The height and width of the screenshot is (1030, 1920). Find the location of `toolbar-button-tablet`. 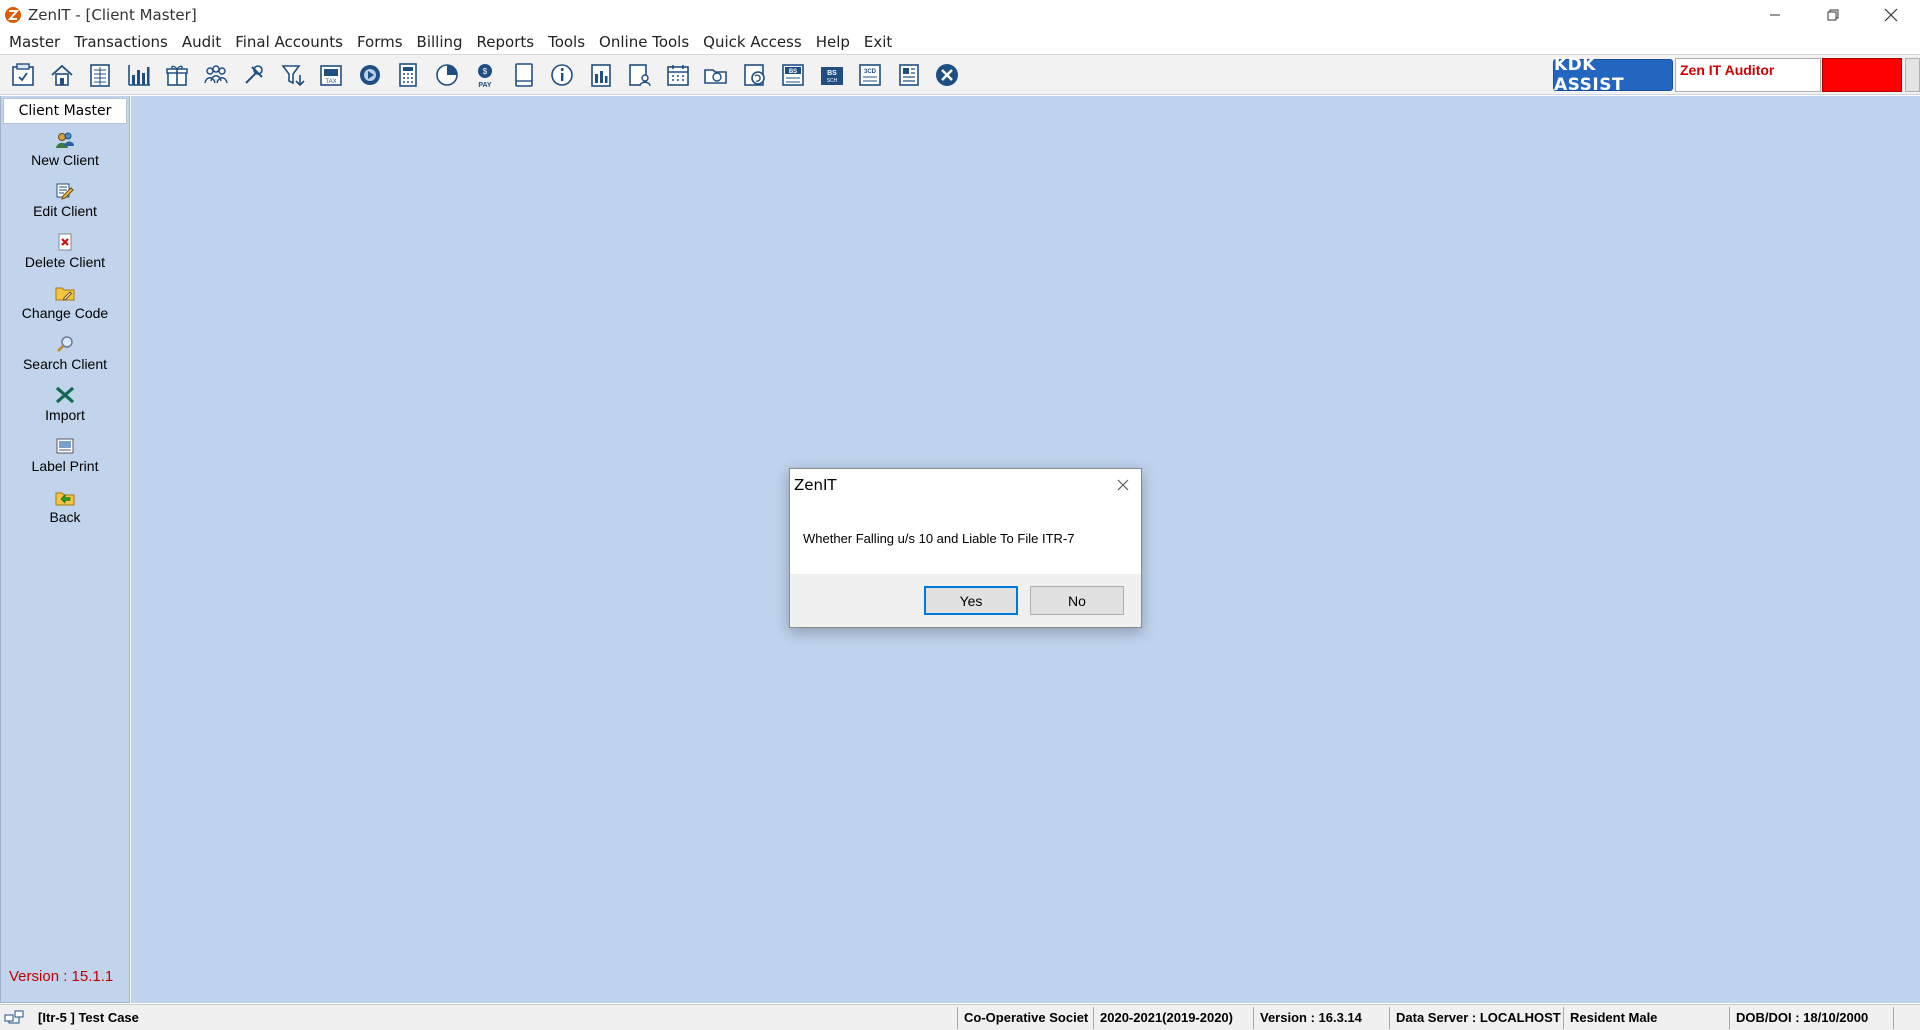

toolbar-button-tablet is located at coordinates (524, 75).